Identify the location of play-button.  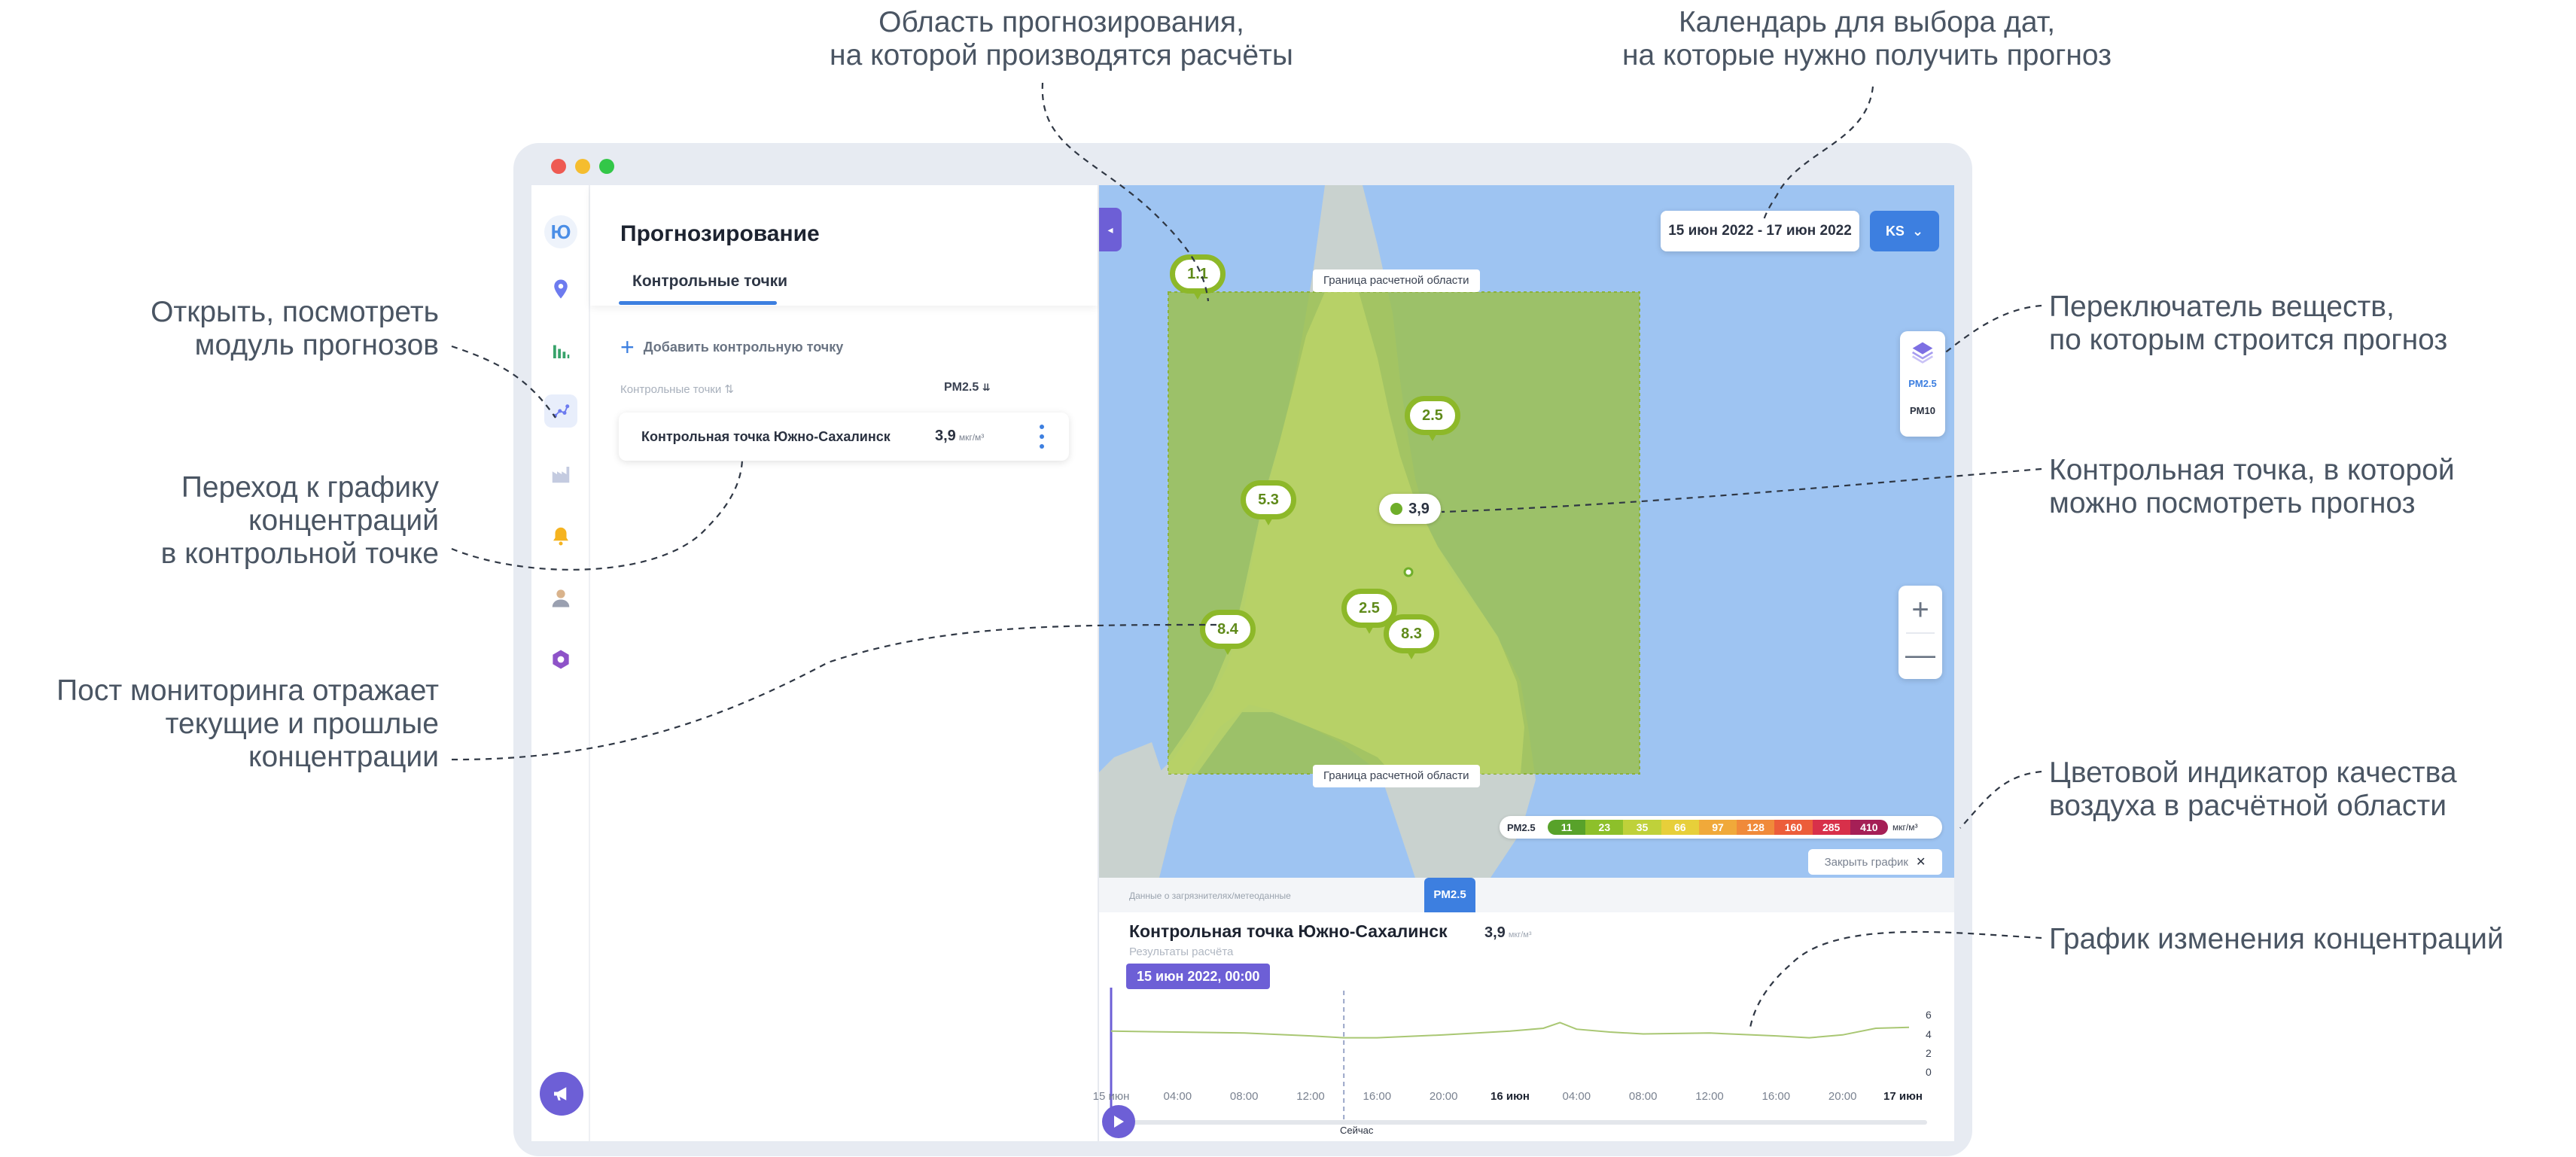
(1118, 1121).